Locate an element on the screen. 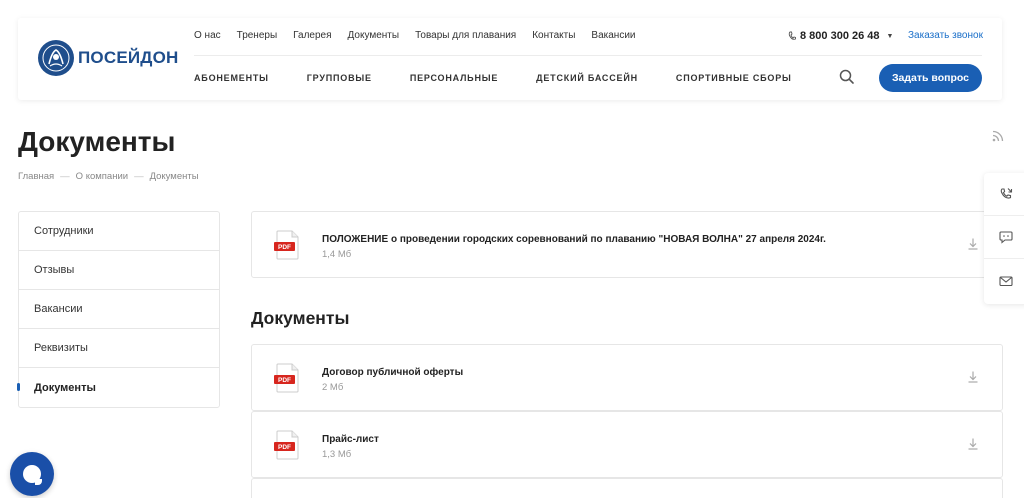 The image size is (1024, 498). sidebar-item-documents: Документы is located at coordinates (118, 387).